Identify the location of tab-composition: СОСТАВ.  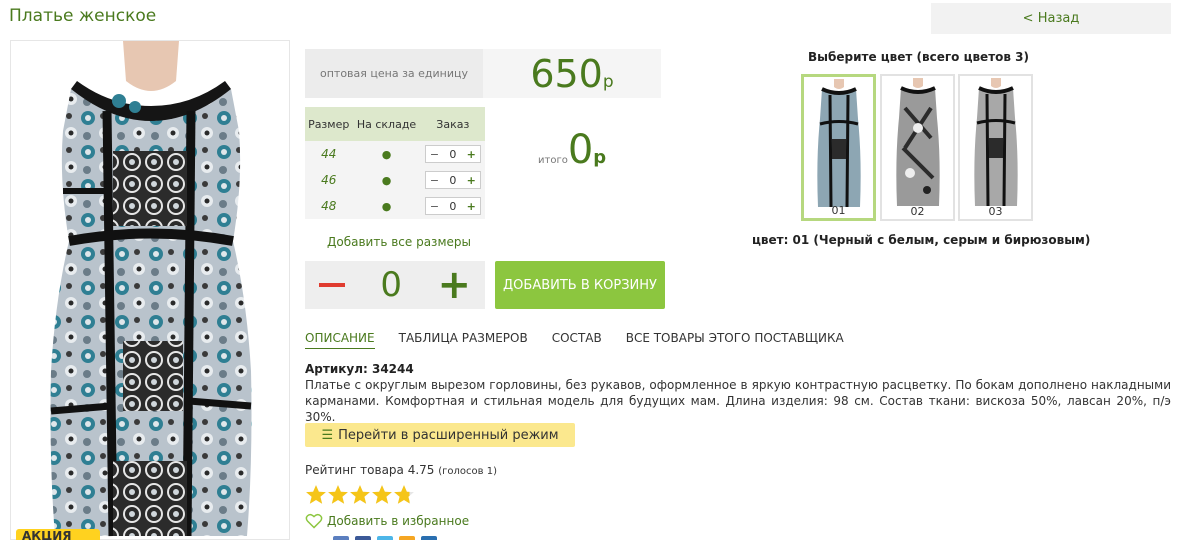
(577, 340).